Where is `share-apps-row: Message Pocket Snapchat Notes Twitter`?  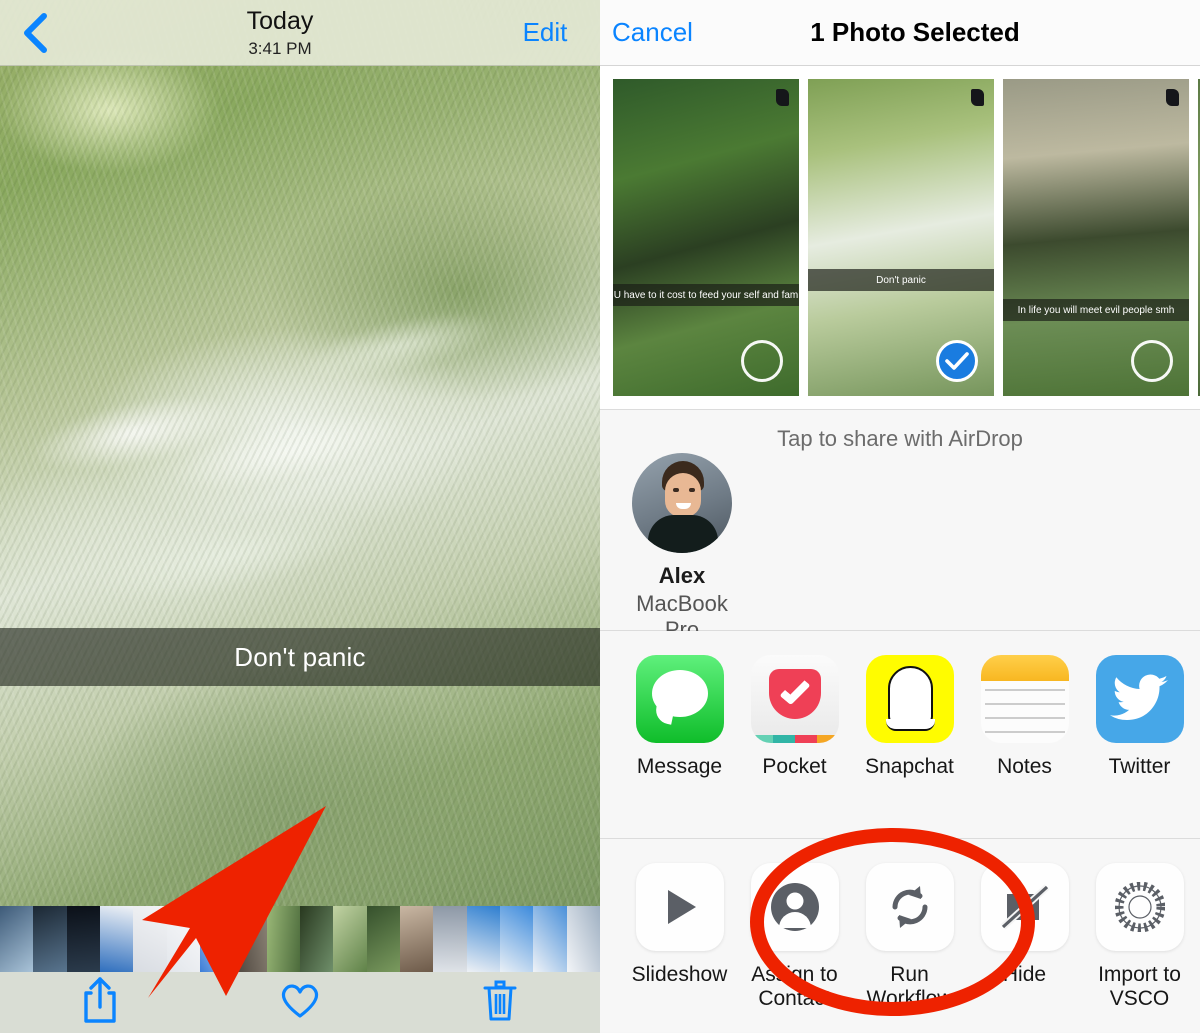 share-apps-row: Message Pocket Snapchat Notes Twitter is located at coordinates (900, 735).